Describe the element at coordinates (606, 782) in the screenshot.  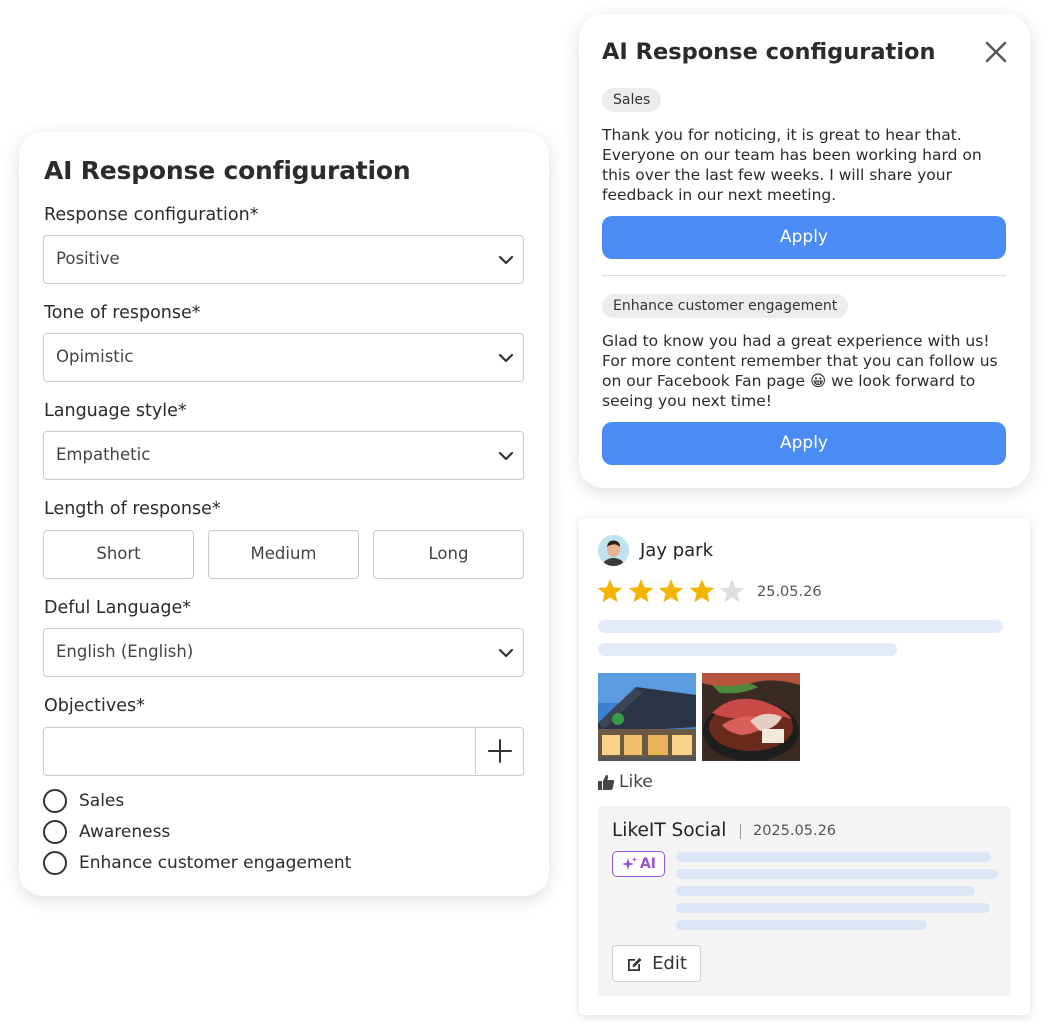
I see `thumbs-up-icon` at that location.